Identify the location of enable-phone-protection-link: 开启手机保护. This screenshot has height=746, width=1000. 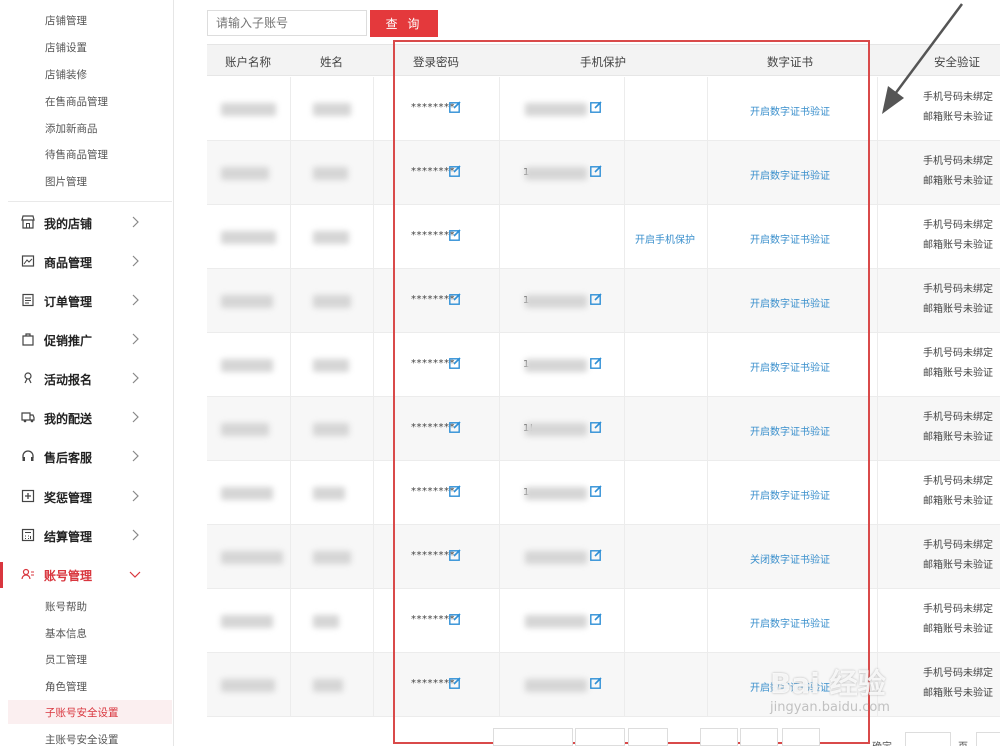
(665, 238).